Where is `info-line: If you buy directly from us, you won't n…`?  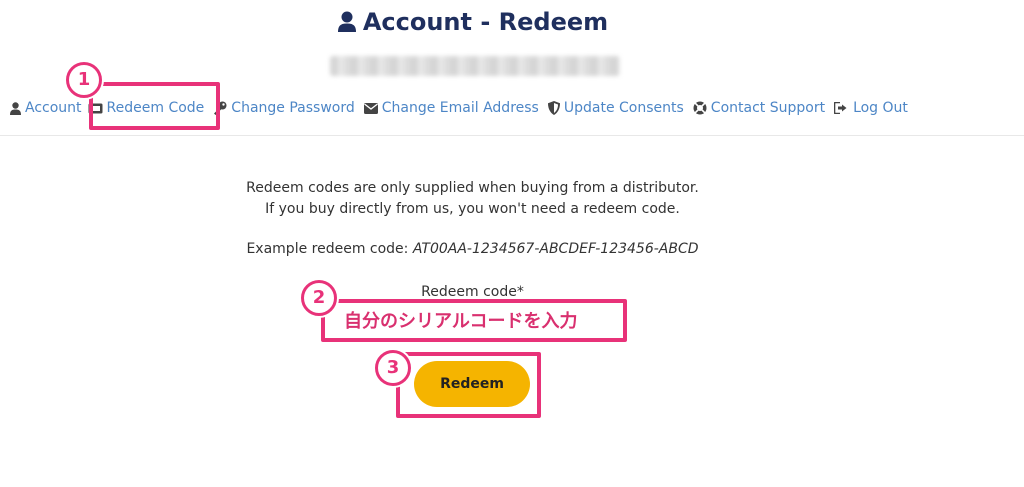 info-line: If you buy directly from us, you won't n… is located at coordinates (472, 209).